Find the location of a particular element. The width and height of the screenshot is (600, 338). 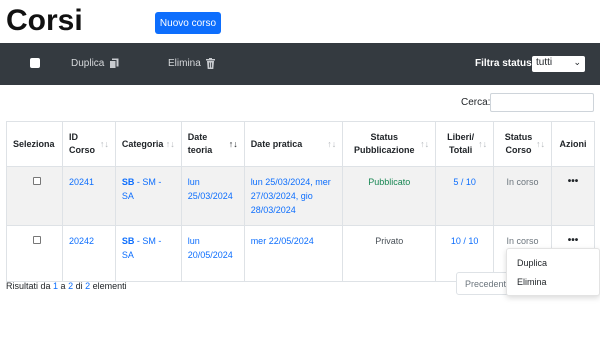

header-theory-dates: Date teoria ↑↓ is located at coordinates (212, 144).